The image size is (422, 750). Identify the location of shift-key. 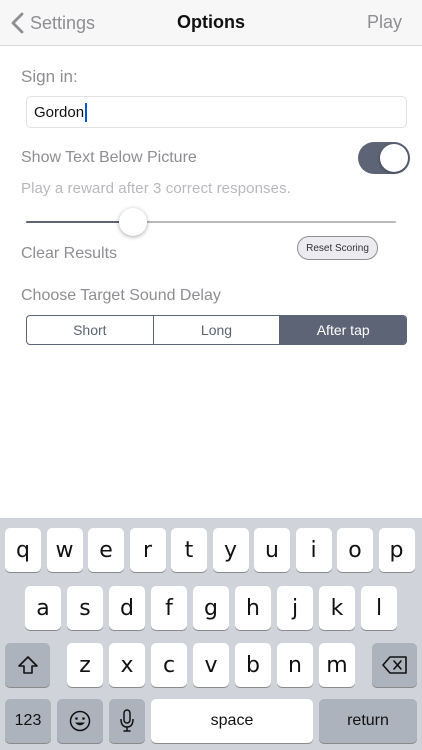
(27, 665).